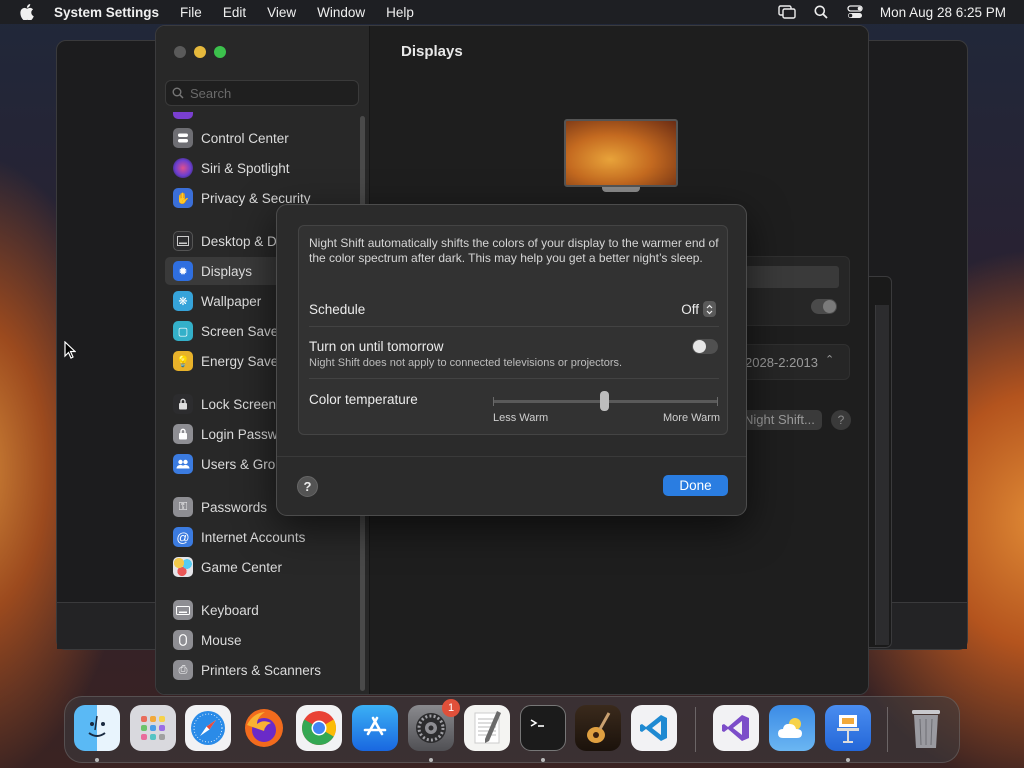 Image resolution: width=1024 pixels, height=768 pixels. I want to click on menu-edit: Edit, so click(234, 12).